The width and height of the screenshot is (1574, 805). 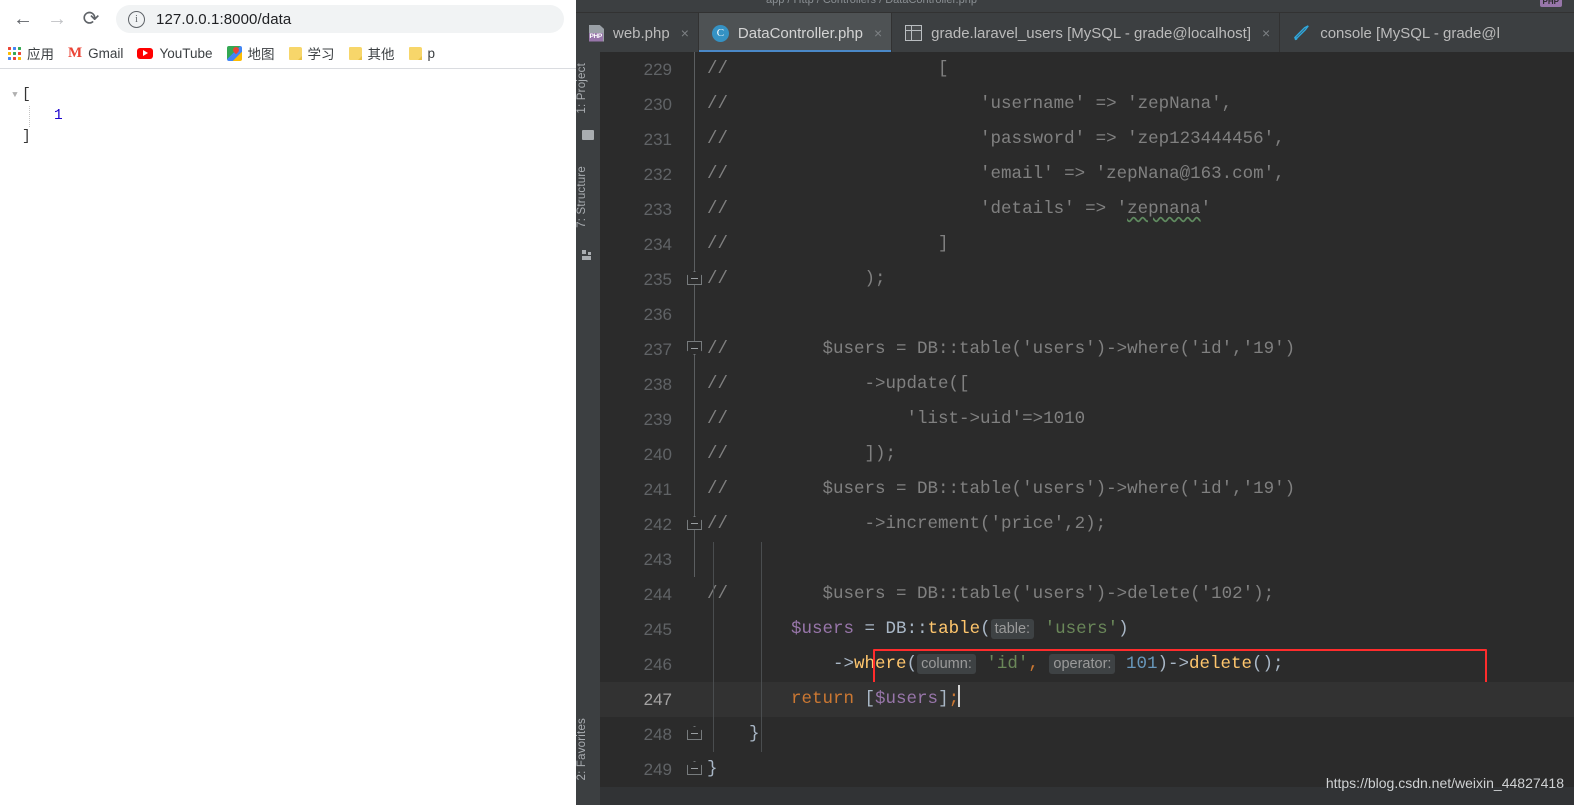 What do you see at coordinates (657, 489) in the screenshot?
I see `line-number: 241` at bounding box center [657, 489].